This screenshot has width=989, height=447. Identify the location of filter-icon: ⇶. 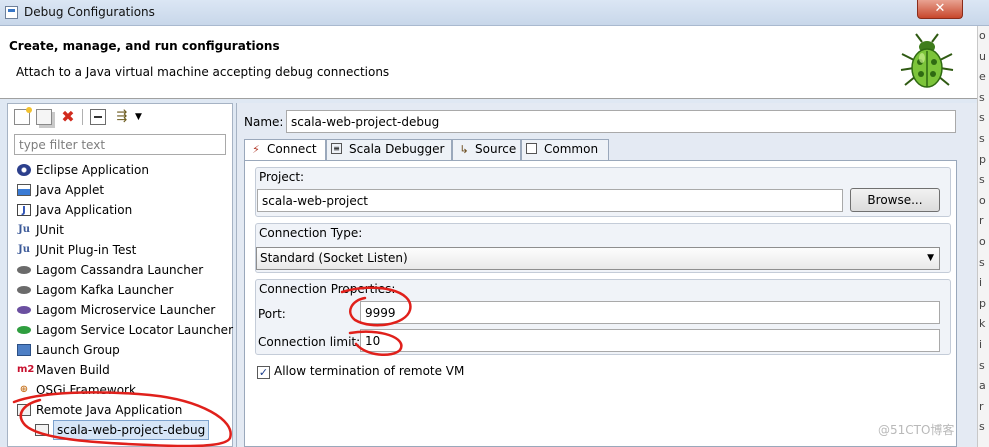
(122, 117).